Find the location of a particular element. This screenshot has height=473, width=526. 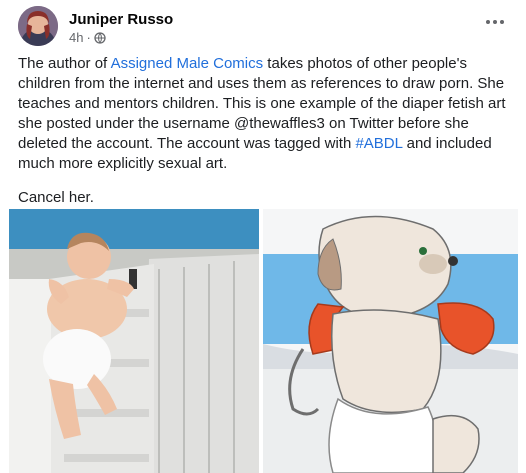

post-paragraph-2: Cancel her. is located at coordinates (56, 197).